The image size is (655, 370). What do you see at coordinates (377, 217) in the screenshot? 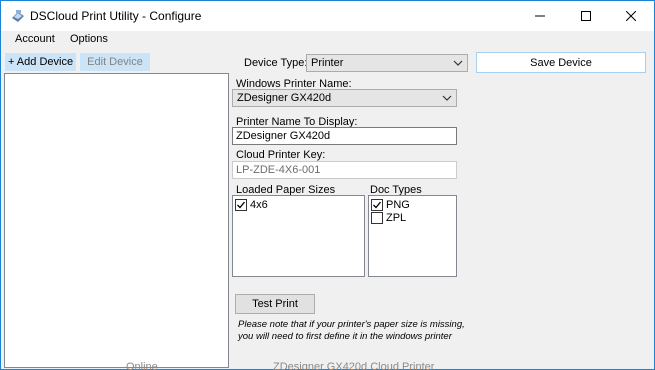
I see `checkbox-unchecked` at bounding box center [377, 217].